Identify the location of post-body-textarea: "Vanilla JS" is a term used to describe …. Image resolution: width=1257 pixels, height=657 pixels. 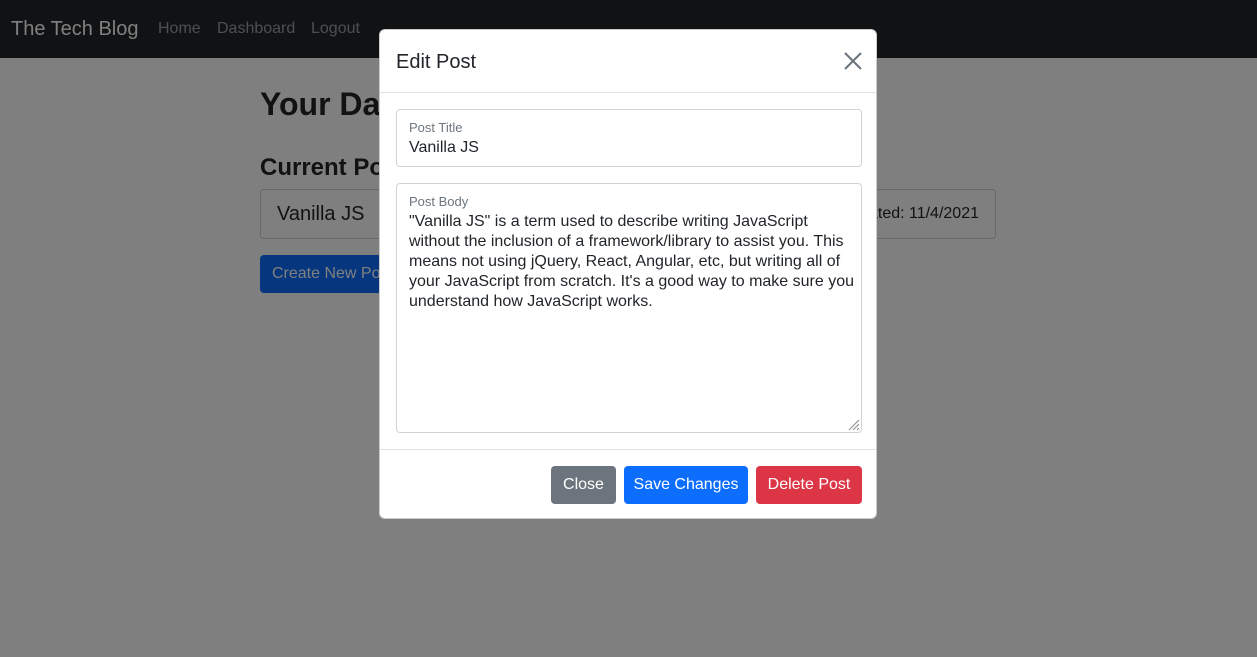
(632, 262).